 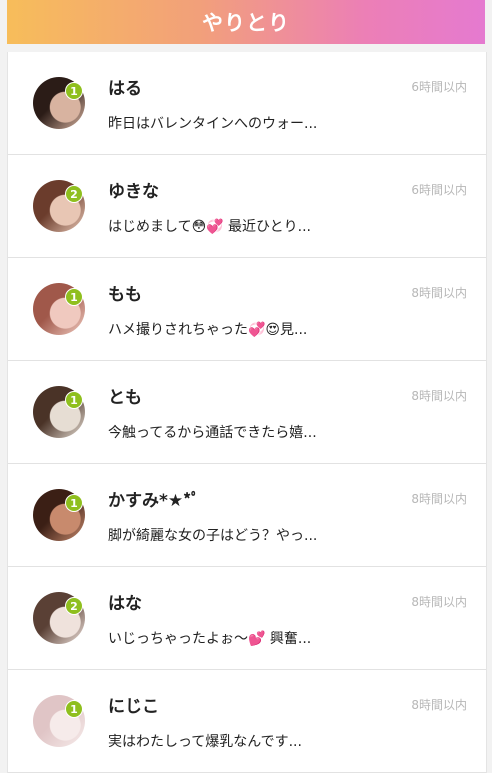 What do you see at coordinates (179, 501) in the screenshot?
I see `name-decoration: *★*ﾟ` at bounding box center [179, 501].